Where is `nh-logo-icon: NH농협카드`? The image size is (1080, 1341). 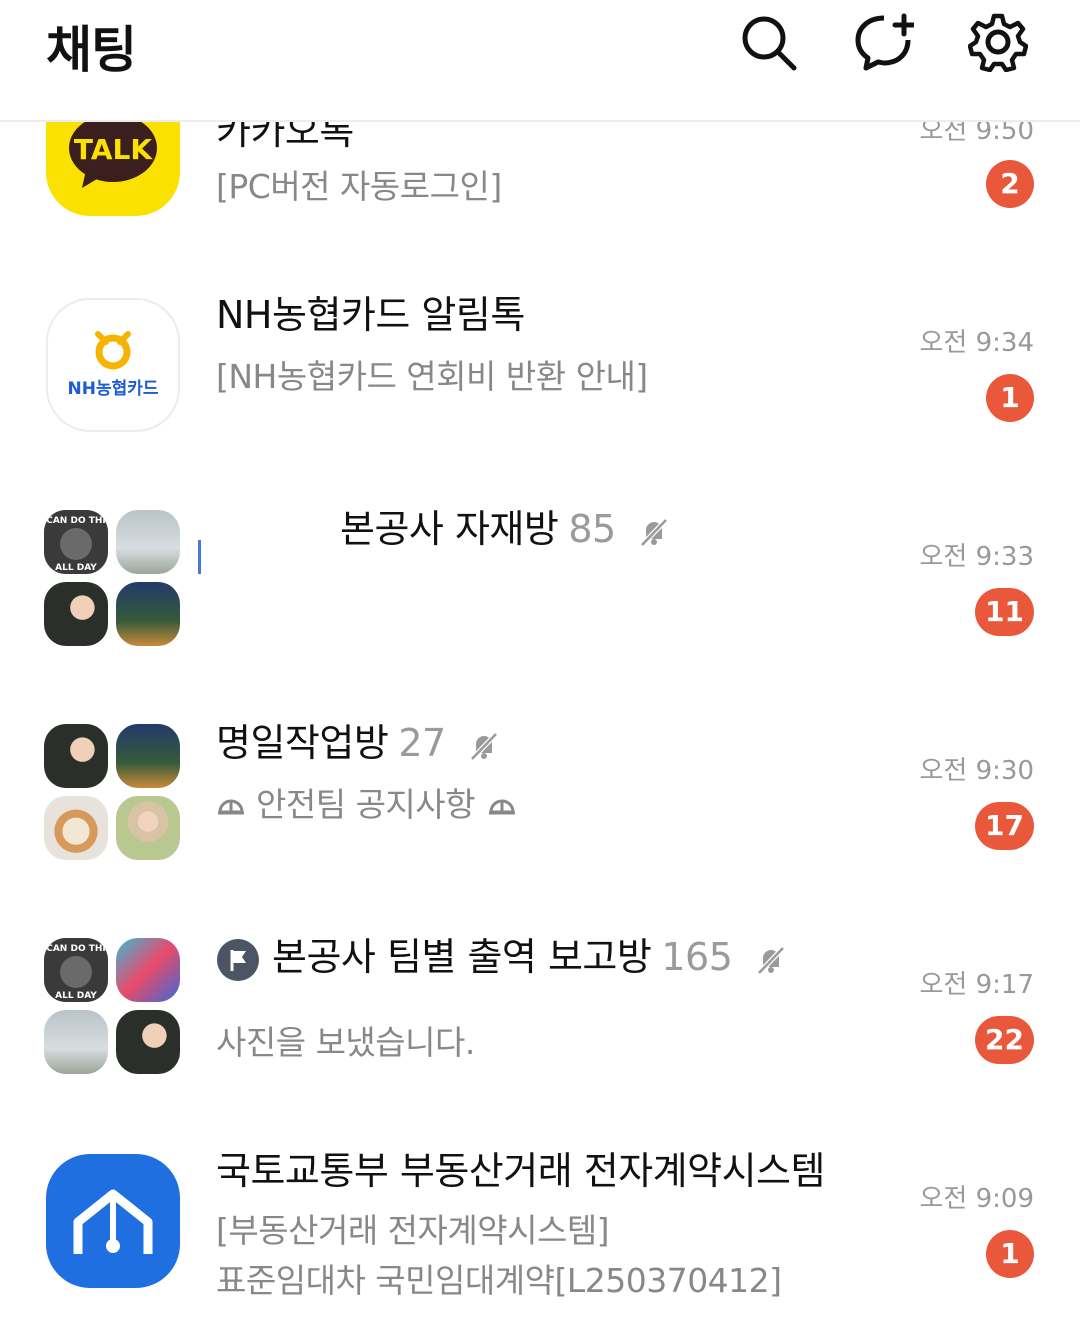 nh-logo-icon: NH농협카드 is located at coordinates (113, 365).